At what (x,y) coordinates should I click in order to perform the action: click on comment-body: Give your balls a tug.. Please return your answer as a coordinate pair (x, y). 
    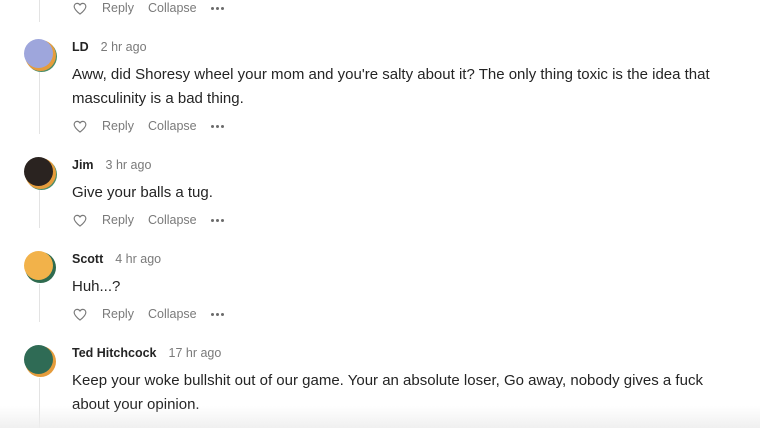
    Looking at the image, I should click on (142, 192).